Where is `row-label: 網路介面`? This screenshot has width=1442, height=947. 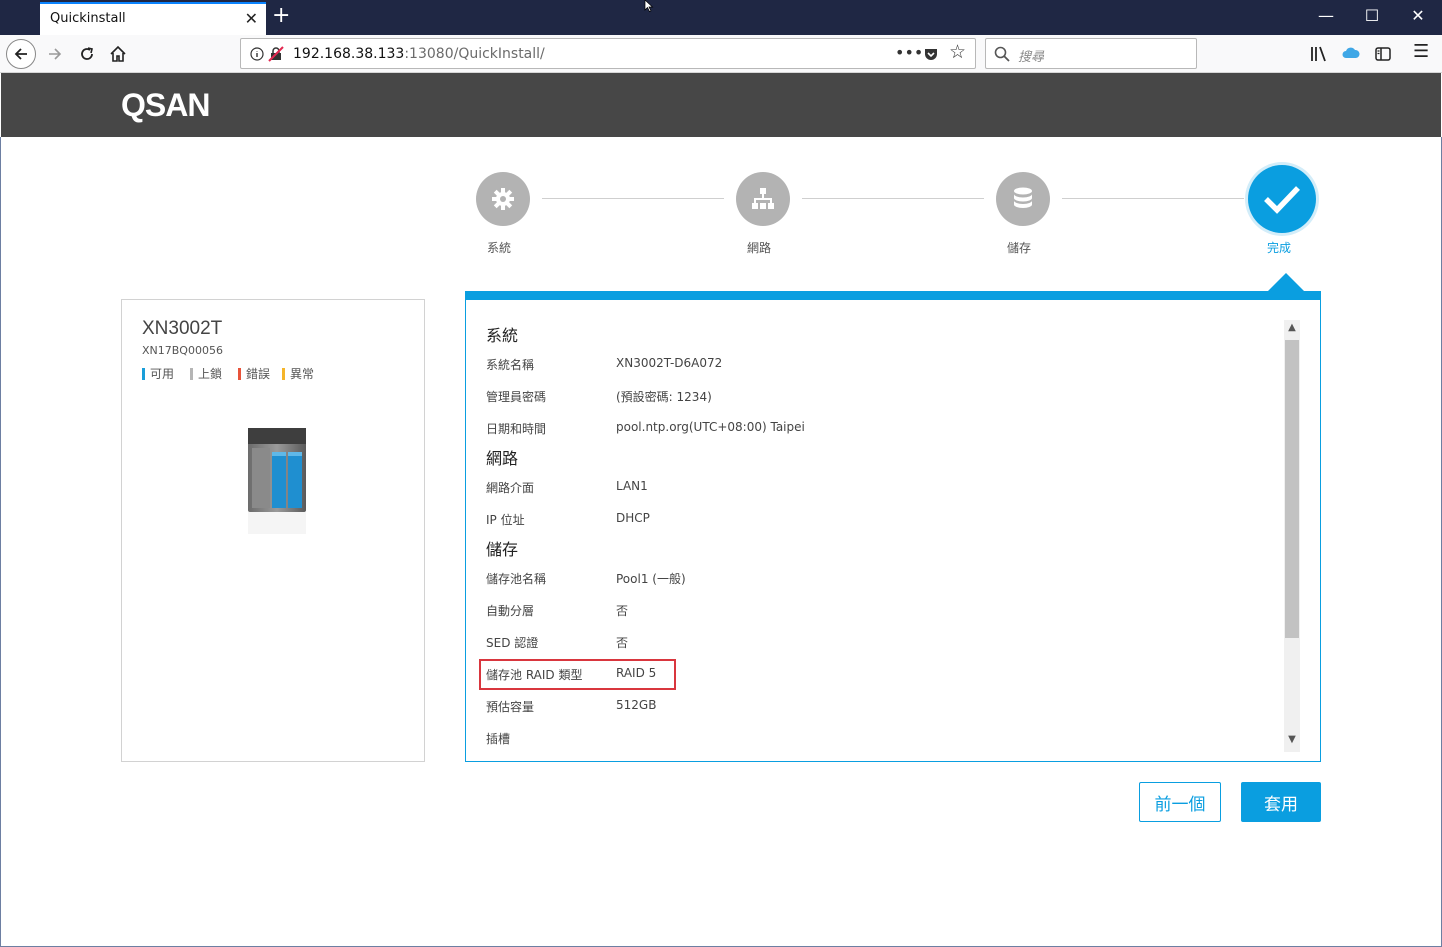 row-label: 網路介面 is located at coordinates (510, 488).